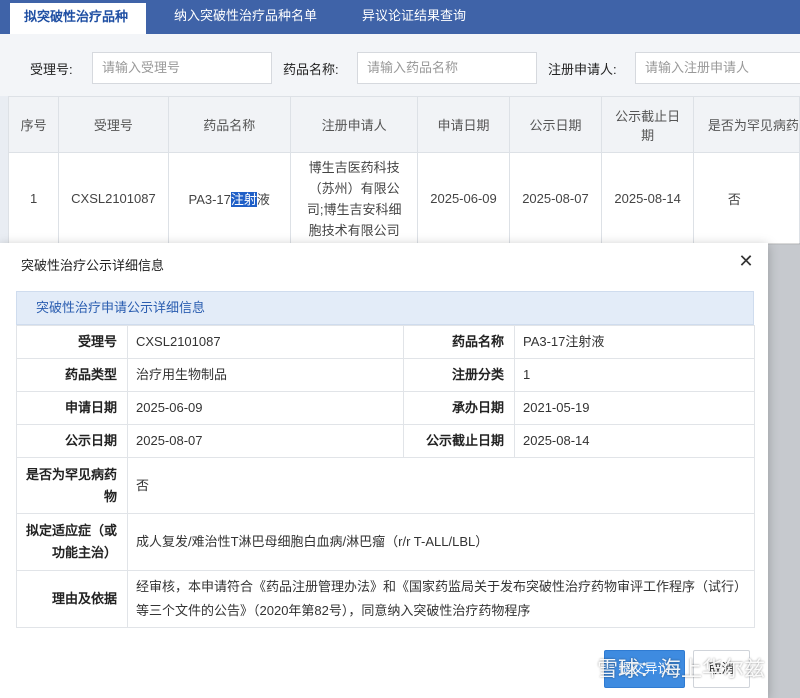 Image resolution: width=800 pixels, height=698 pixels. What do you see at coordinates (634, 375) in the screenshot?
I see `reg-class-value: 1` at bounding box center [634, 375].